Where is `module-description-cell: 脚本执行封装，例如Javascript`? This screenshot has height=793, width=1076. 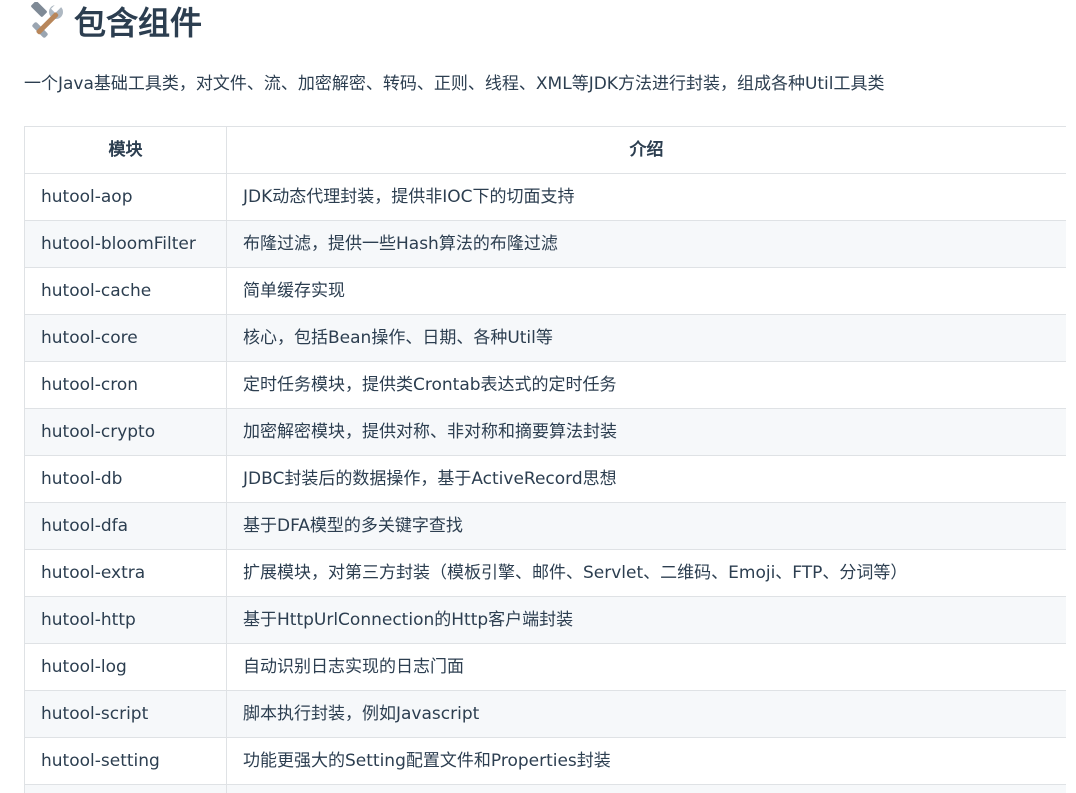
module-description-cell: 脚本执行封装，例如Javascript is located at coordinates (646, 714).